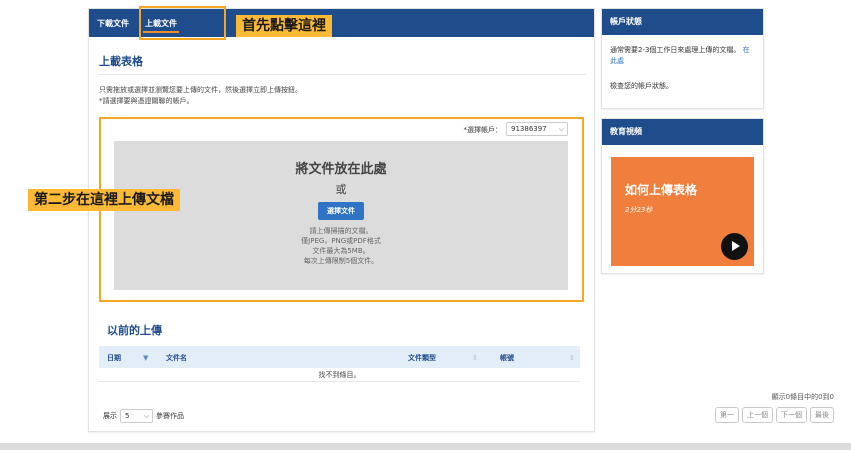 This screenshot has width=851, height=450. Describe the element at coordinates (727, 415) in the screenshot. I see `first-page-button: 第一` at that location.